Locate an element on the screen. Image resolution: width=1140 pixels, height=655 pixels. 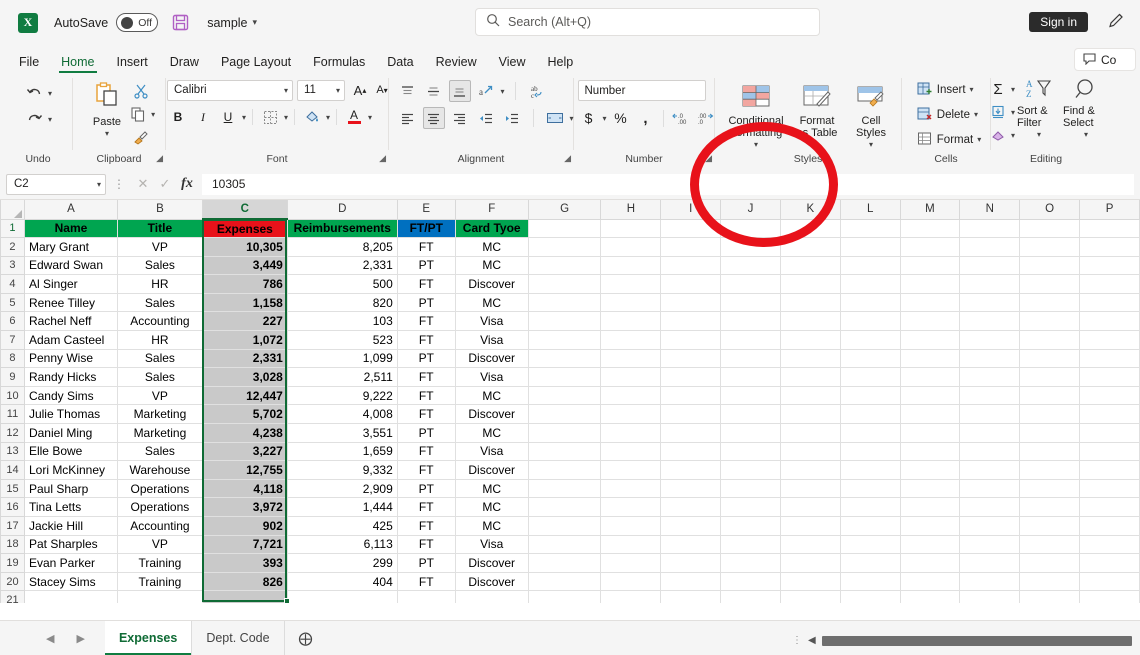
expenses-cell: 12,447 is located at coordinates (245, 396).